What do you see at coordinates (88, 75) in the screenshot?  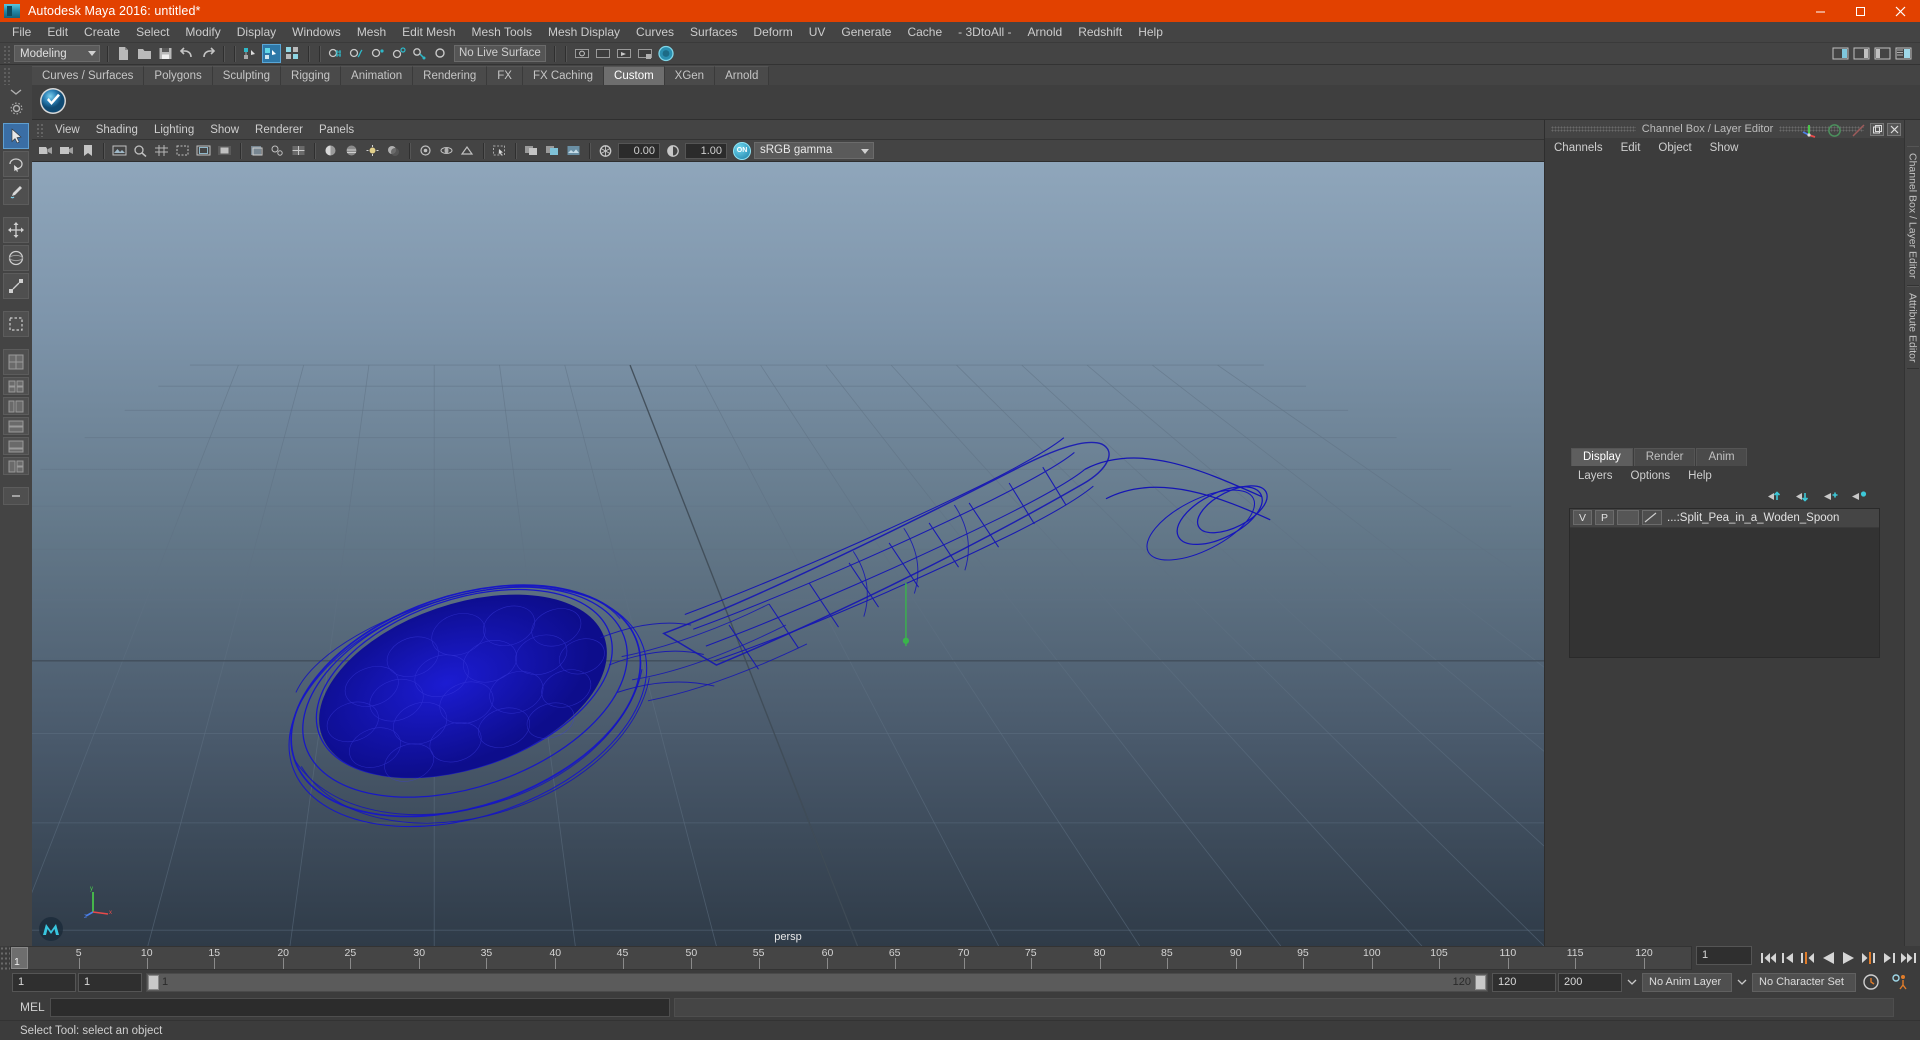 I see `shelf-tab-curves-surfaces: Curves / Surfaces` at bounding box center [88, 75].